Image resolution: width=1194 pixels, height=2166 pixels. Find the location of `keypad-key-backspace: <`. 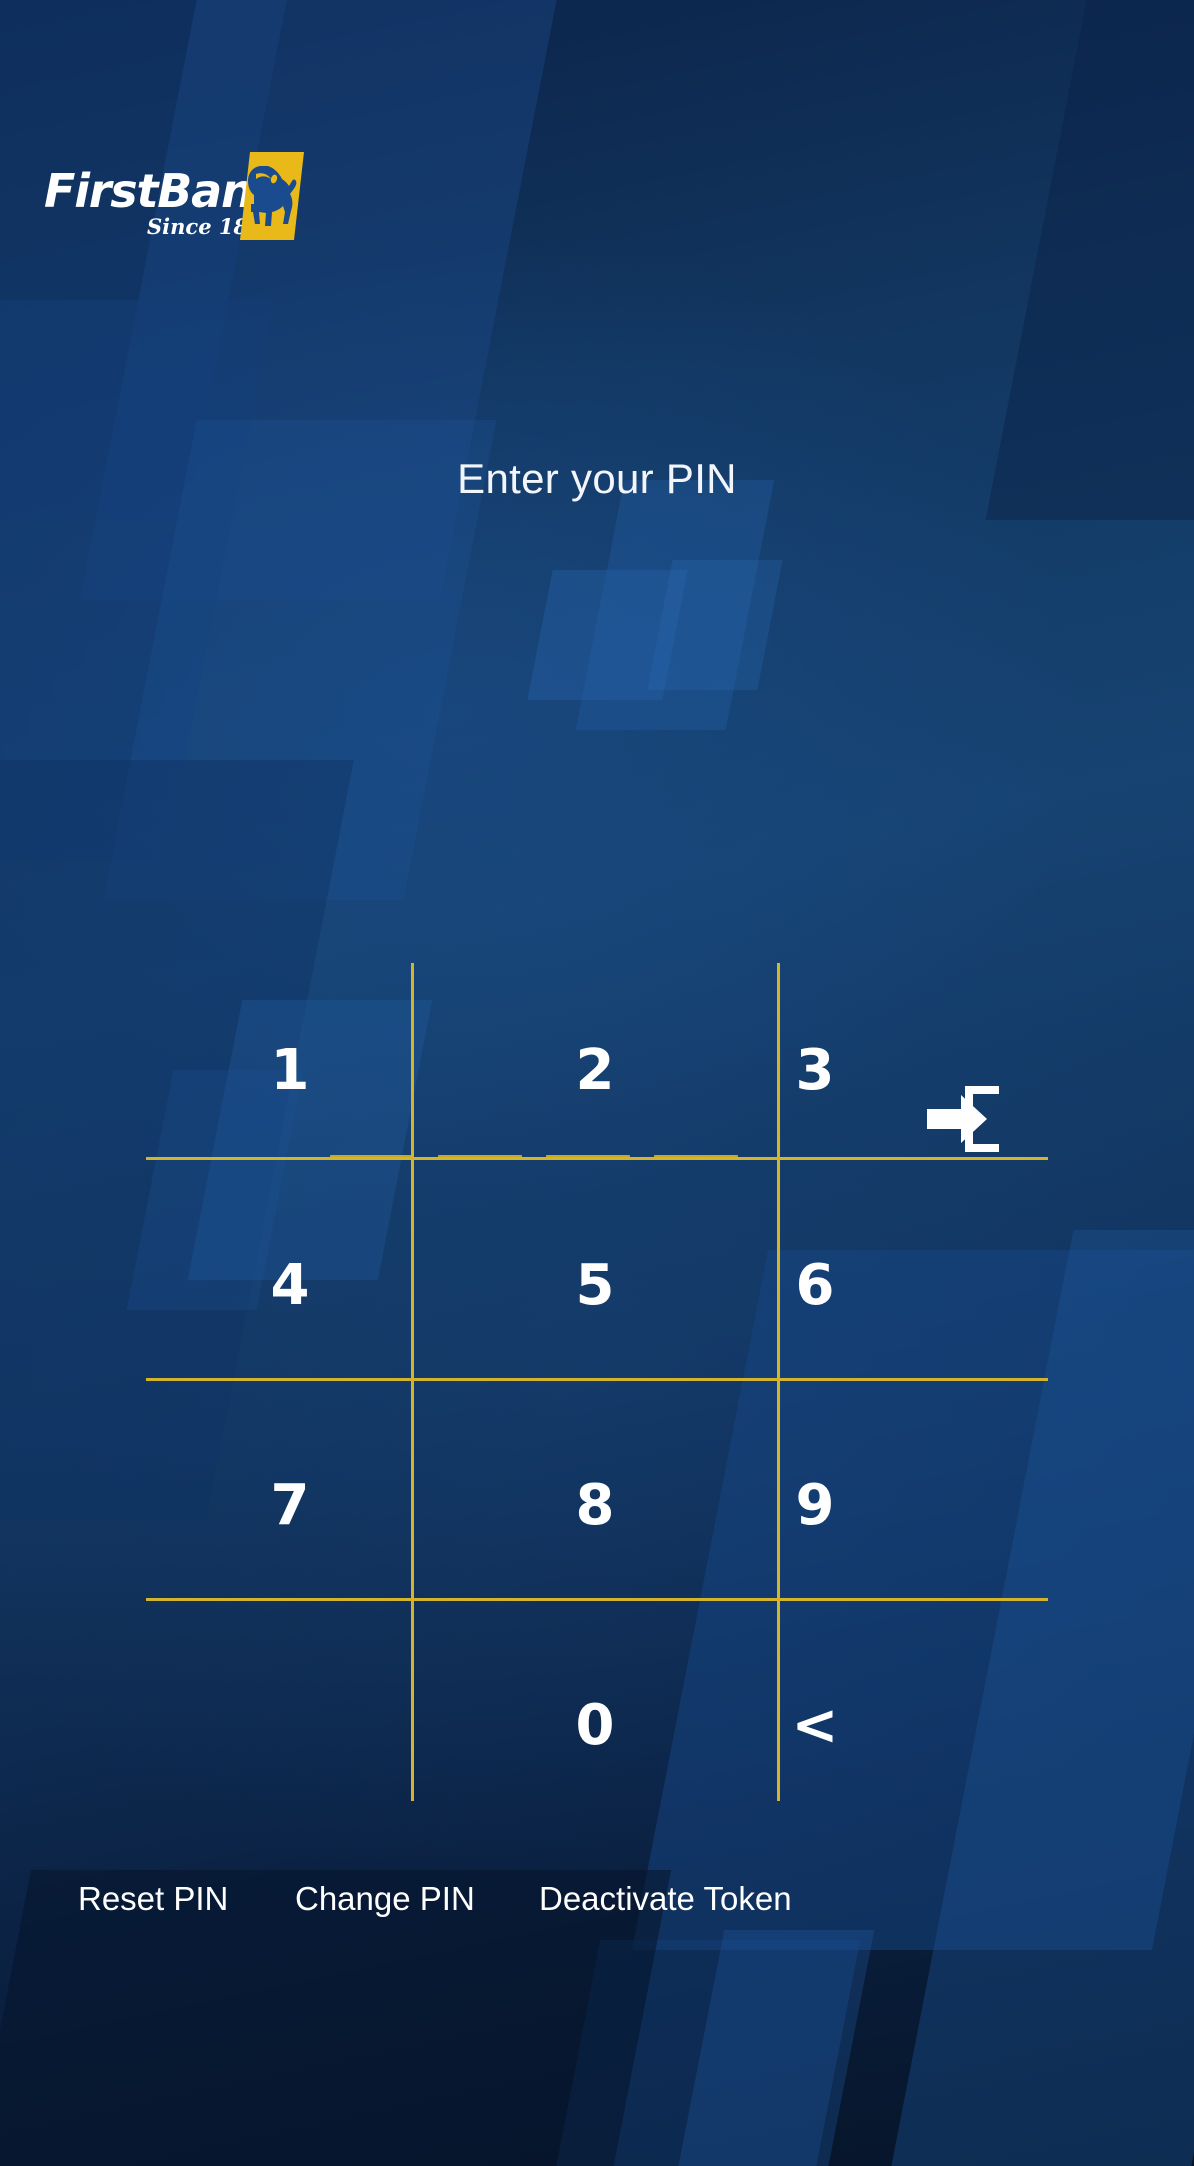

keypad-key-backspace: < is located at coordinates (815, 1725).